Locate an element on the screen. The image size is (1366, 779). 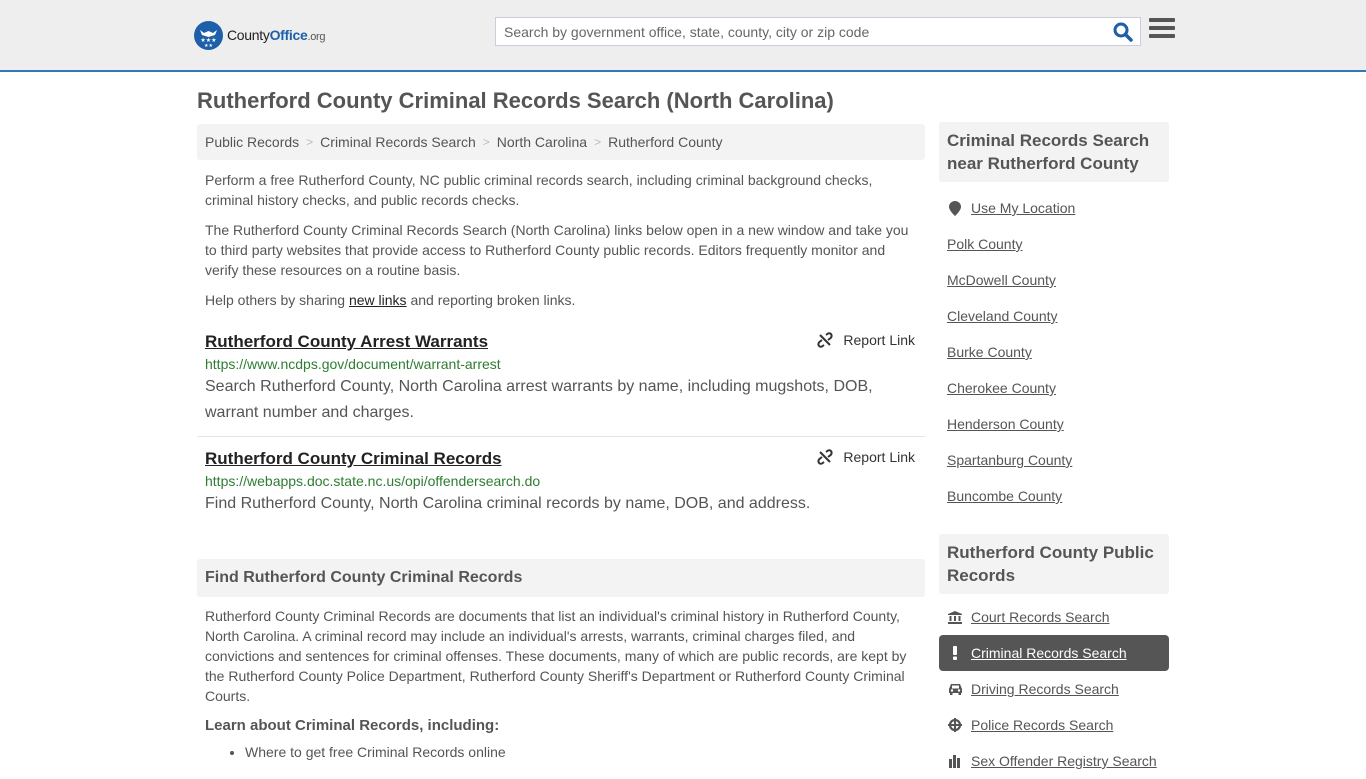
public-records-item-sex-offender: Sex Offender Registry Search is located at coordinates (1054, 761).